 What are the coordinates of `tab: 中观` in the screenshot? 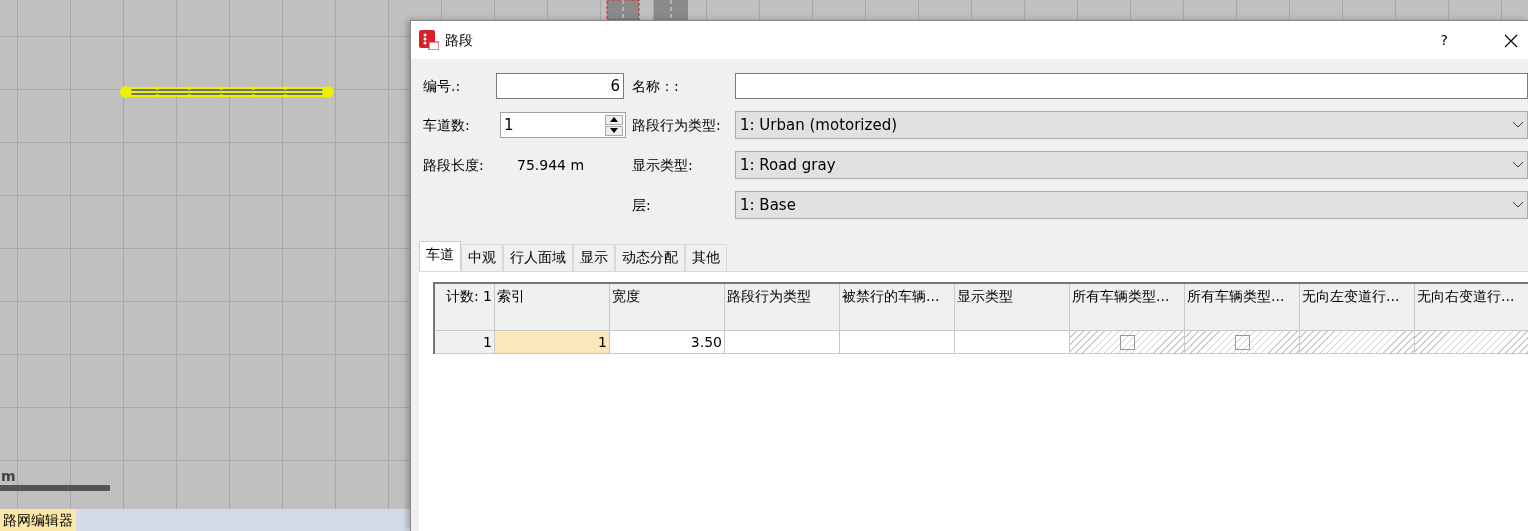 It's located at (482, 257).